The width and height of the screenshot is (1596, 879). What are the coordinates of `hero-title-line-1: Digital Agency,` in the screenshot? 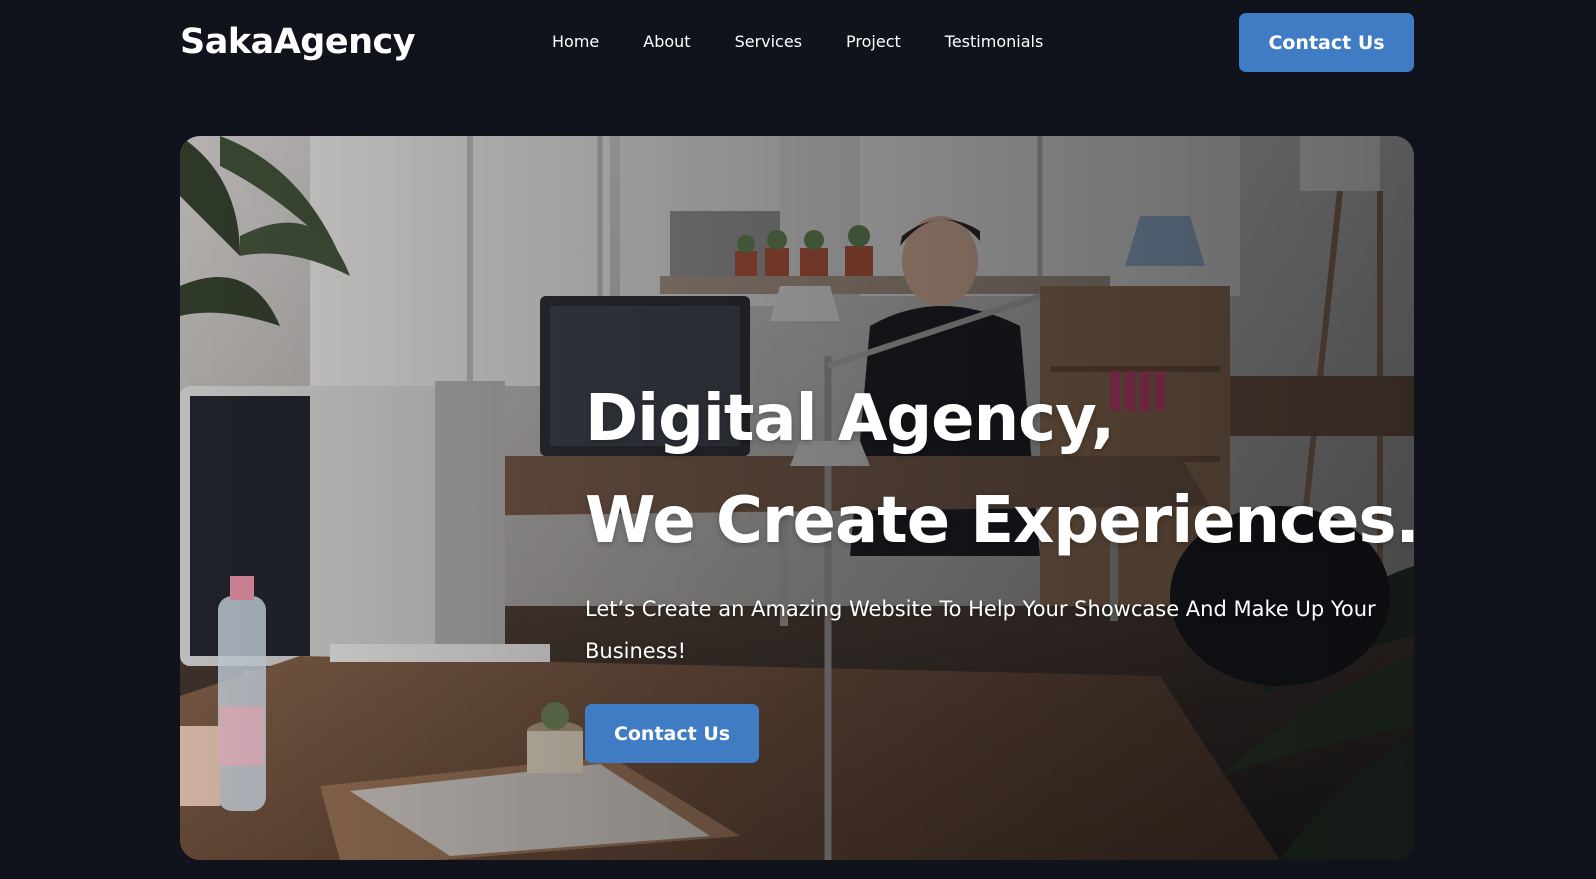 It's located at (850, 419).